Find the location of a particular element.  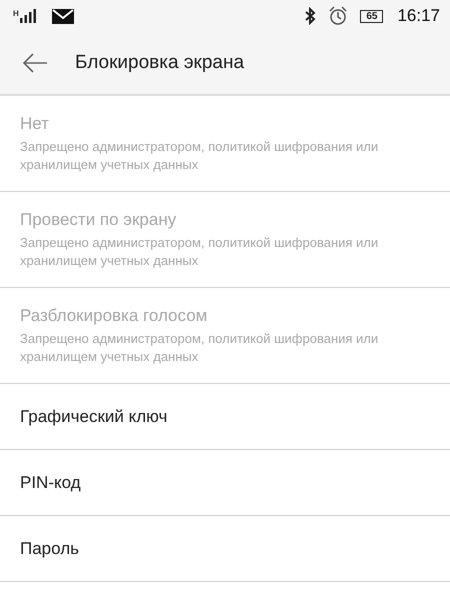

bluetooth-icon is located at coordinates (310, 16).